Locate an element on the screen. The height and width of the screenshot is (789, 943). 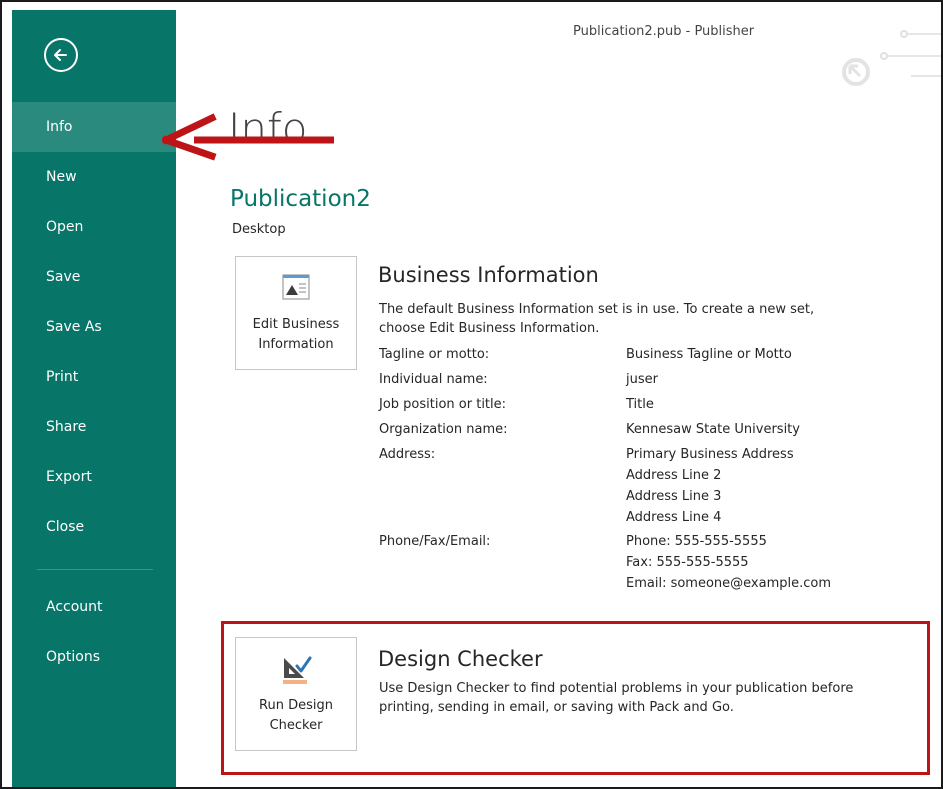
window-title: Publication2.pub - Publisher is located at coordinates (664, 31).